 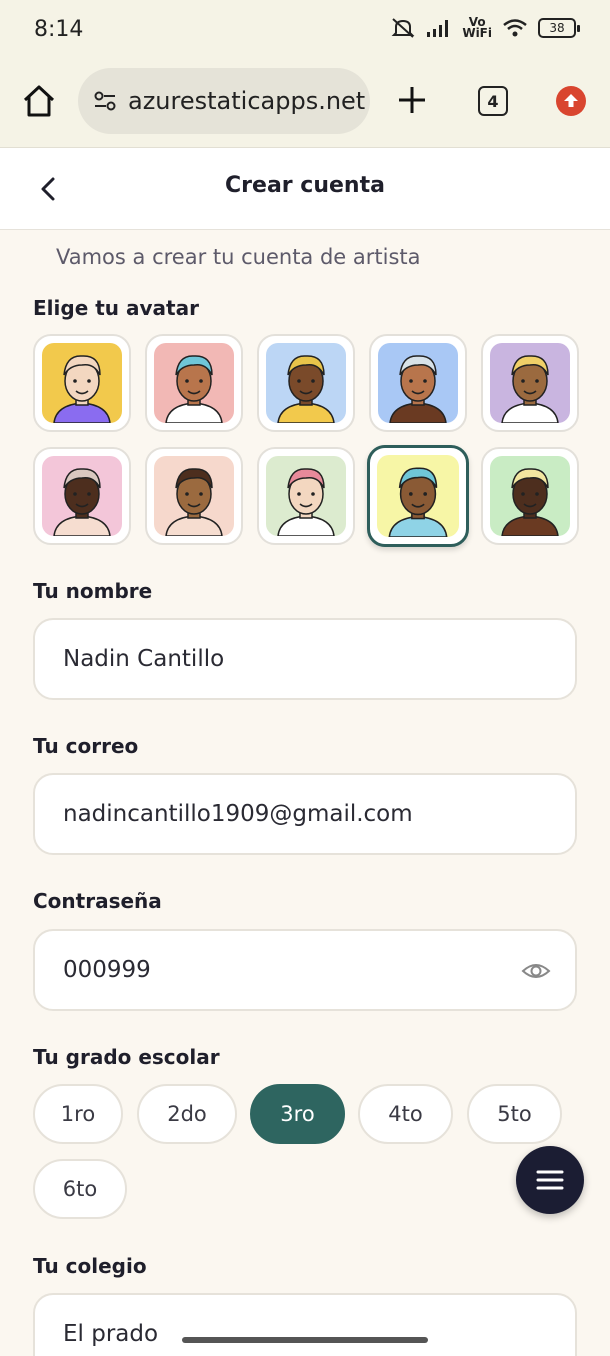 I want to click on menu-fab-button, so click(x=550, y=1180).